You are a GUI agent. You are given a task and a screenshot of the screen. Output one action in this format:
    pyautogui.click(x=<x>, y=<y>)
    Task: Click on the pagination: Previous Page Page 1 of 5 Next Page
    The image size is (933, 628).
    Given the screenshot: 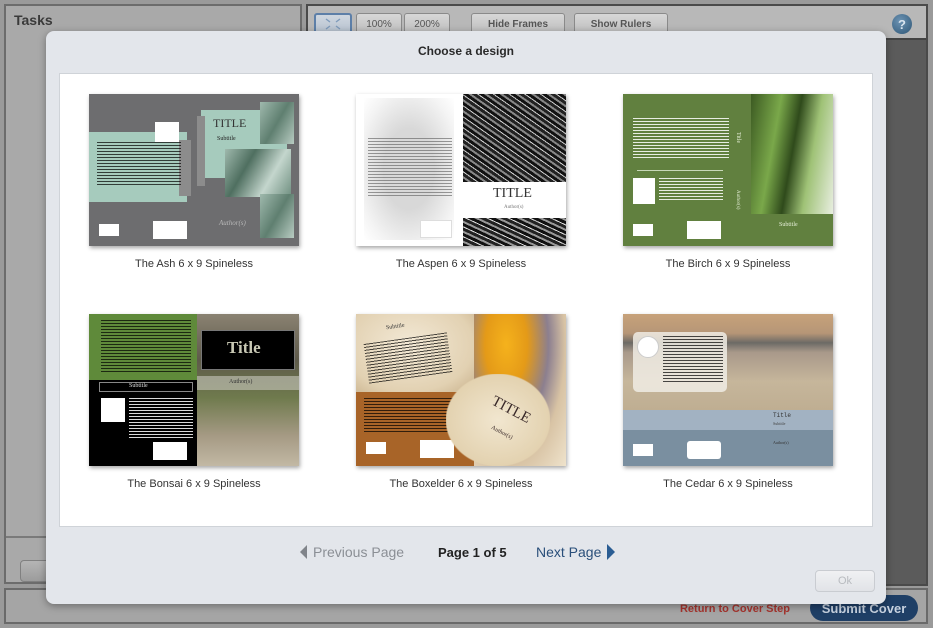 What is the action you would take?
    pyautogui.click(x=466, y=553)
    